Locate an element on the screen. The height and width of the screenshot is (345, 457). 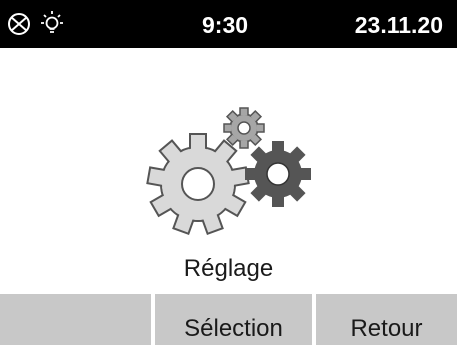
dark-gear is located at coordinates (278, 174).